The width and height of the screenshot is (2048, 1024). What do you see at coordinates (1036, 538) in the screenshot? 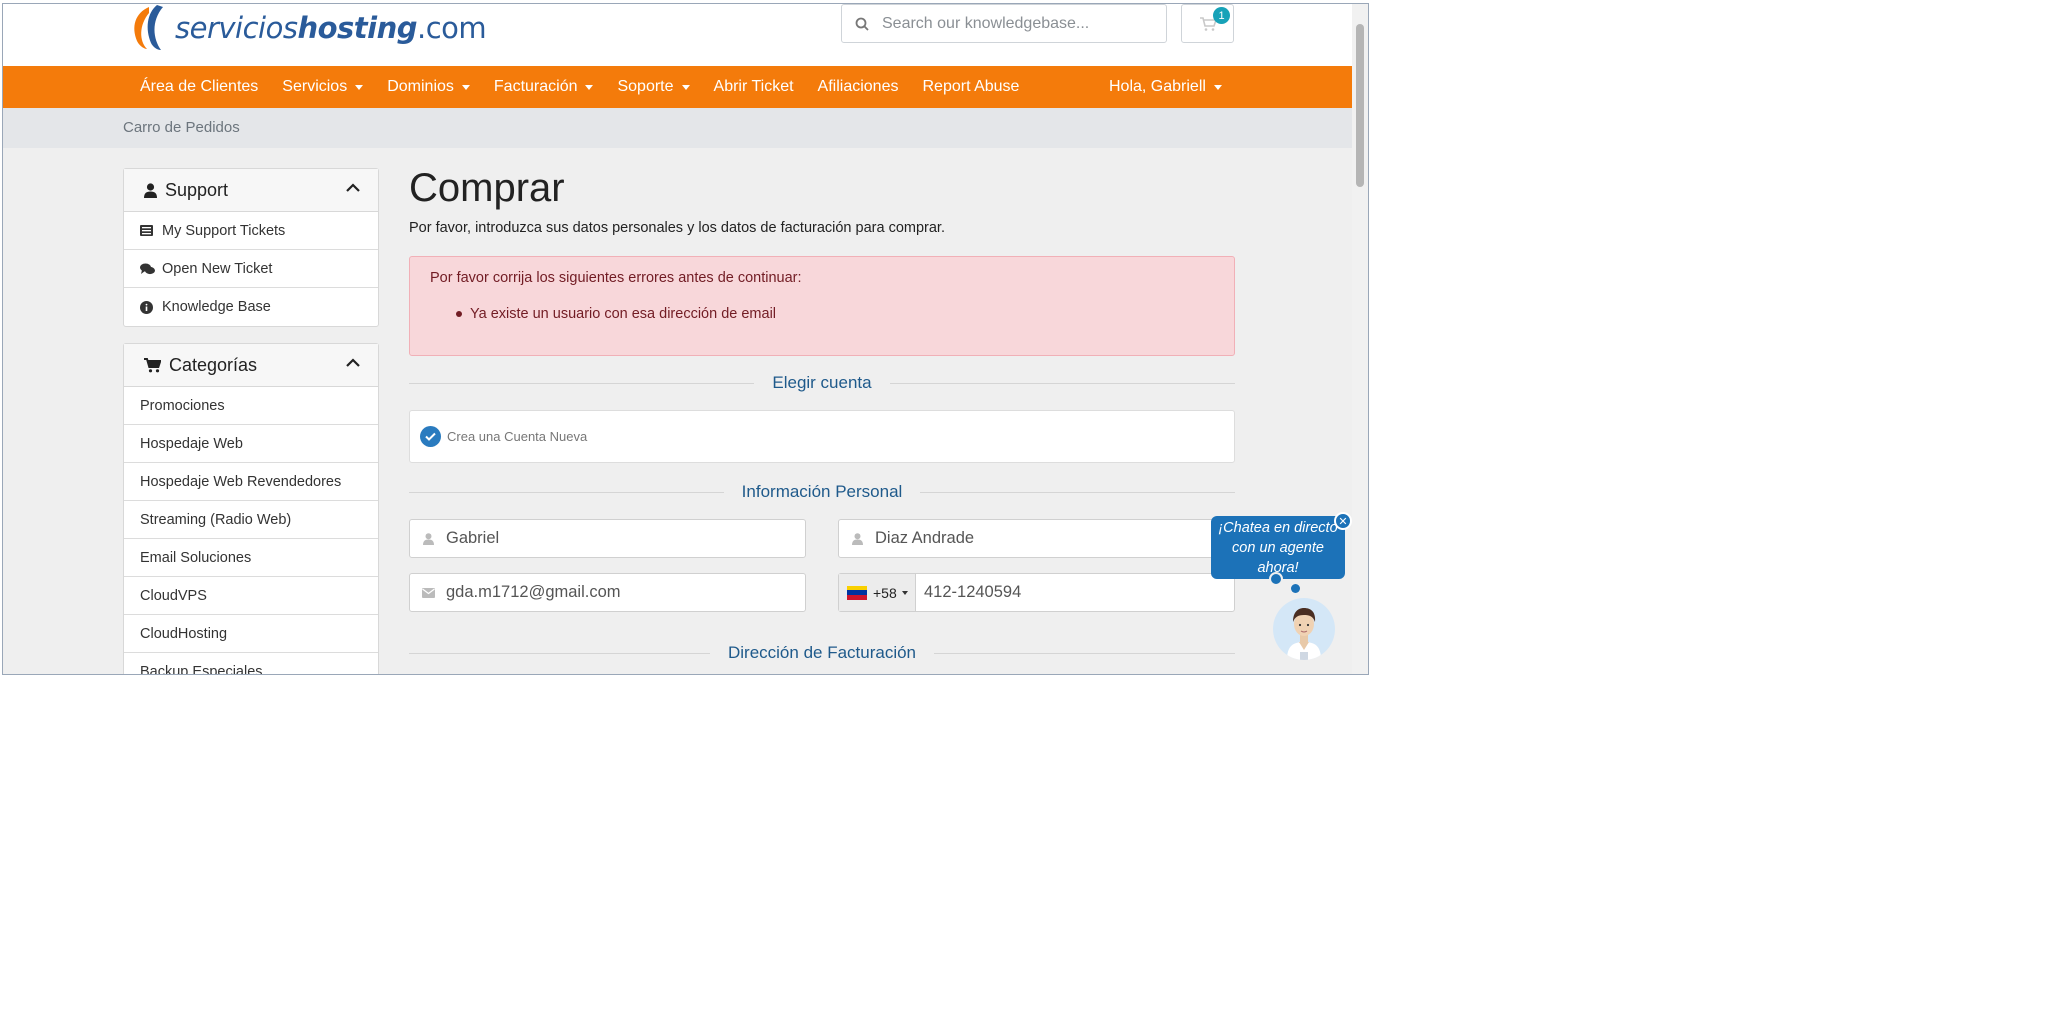
I see `last-name-field: Diaz Andrade` at bounding box center [1036, 538].